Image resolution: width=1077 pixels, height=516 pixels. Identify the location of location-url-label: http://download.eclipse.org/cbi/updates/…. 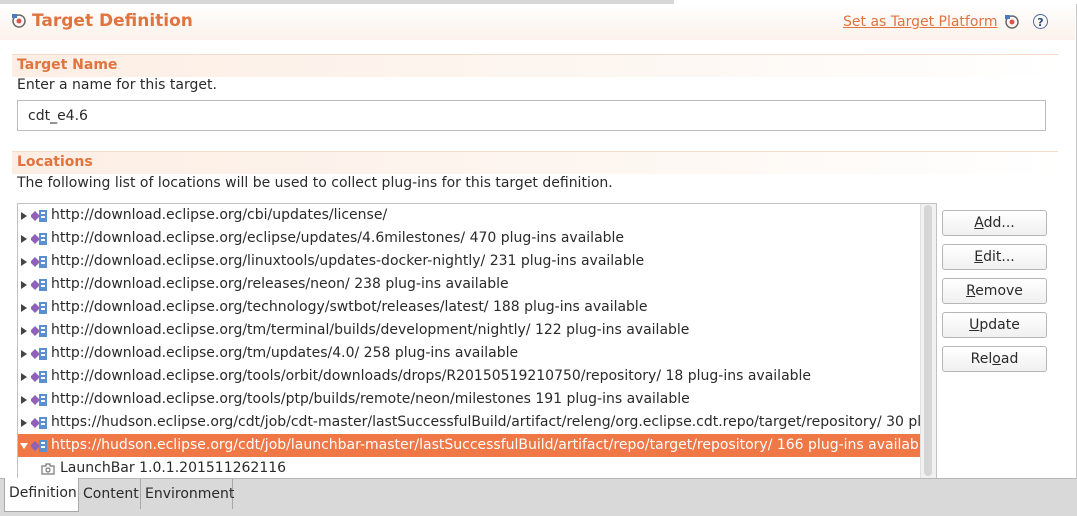
(219, 215).